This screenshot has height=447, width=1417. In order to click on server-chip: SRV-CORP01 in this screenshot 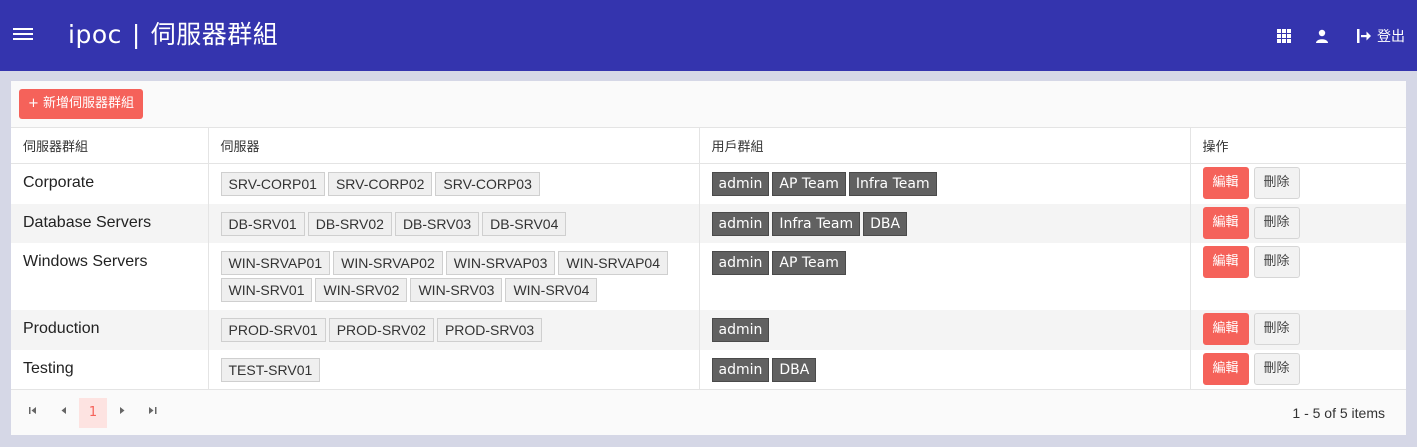, I will do `click(272, 184)`.